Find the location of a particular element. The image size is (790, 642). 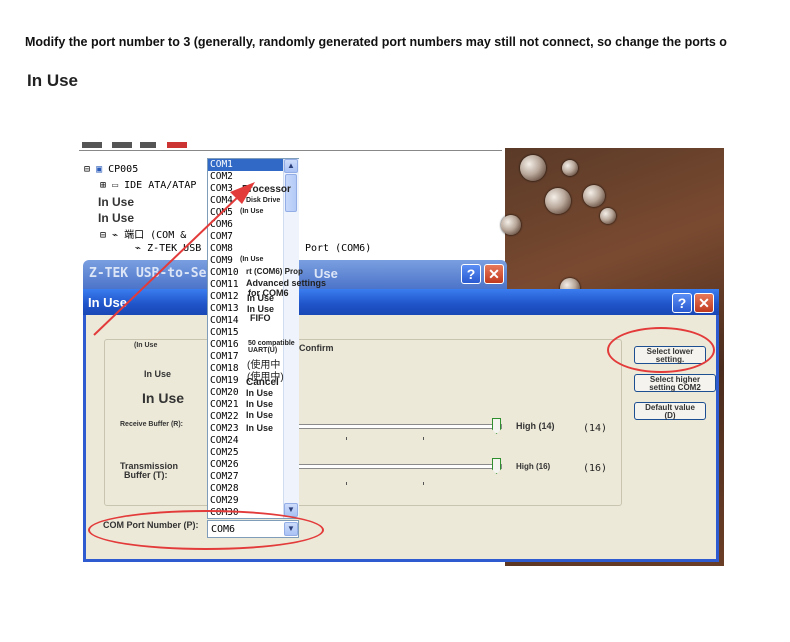

annotation-arrow is located at coordinates (174, 259).